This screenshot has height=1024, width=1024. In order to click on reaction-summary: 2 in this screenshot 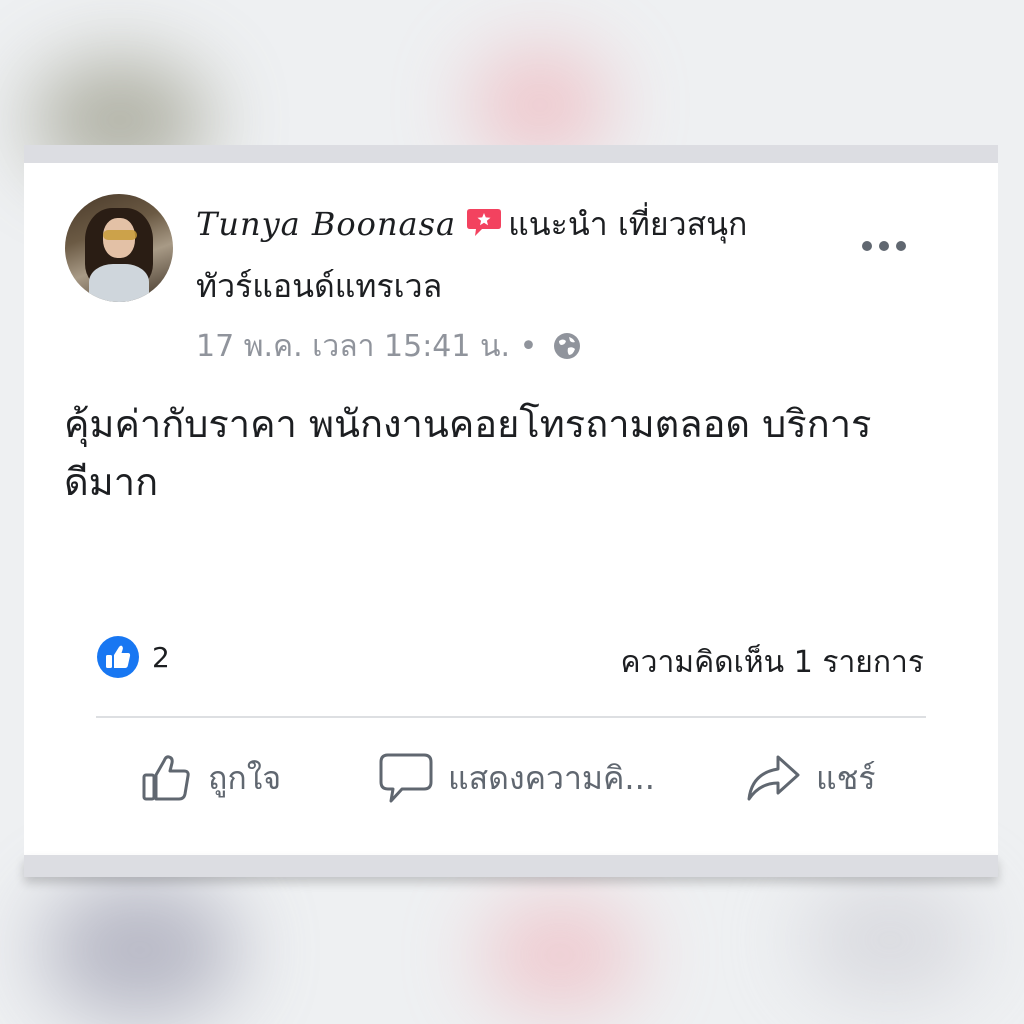, I will do `click(133, 657)`.